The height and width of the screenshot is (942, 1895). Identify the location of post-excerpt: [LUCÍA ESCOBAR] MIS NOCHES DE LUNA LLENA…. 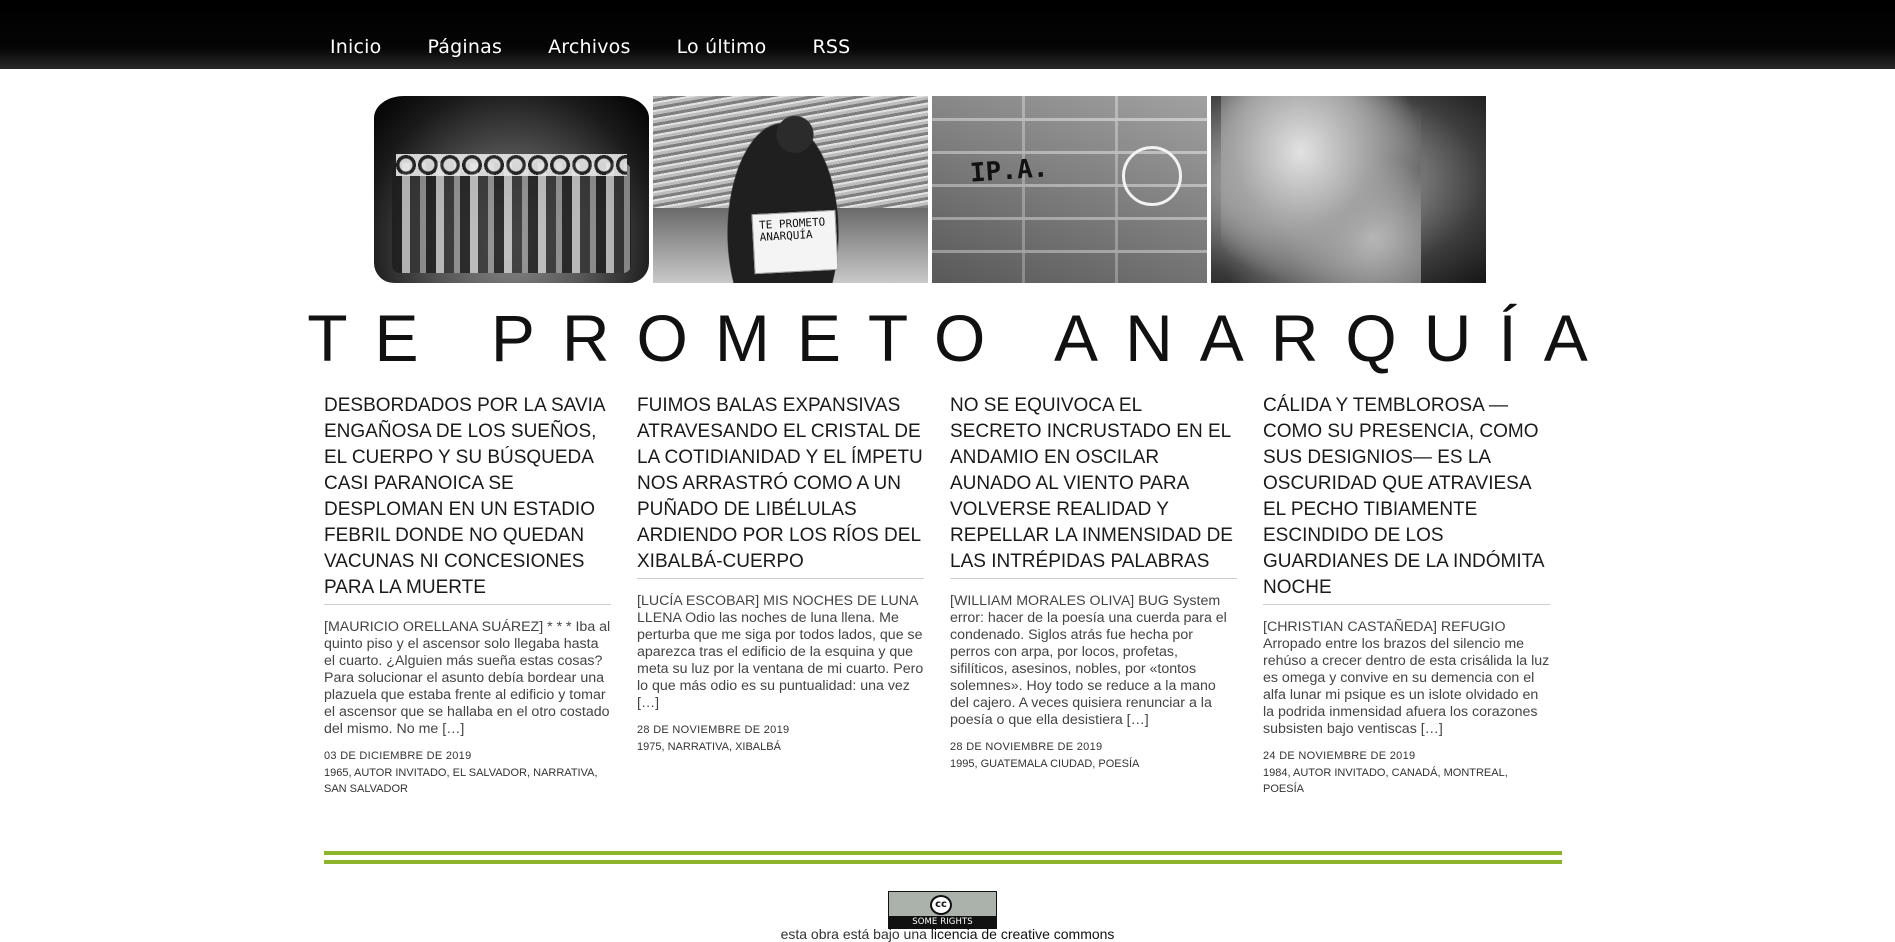
(780, 652).